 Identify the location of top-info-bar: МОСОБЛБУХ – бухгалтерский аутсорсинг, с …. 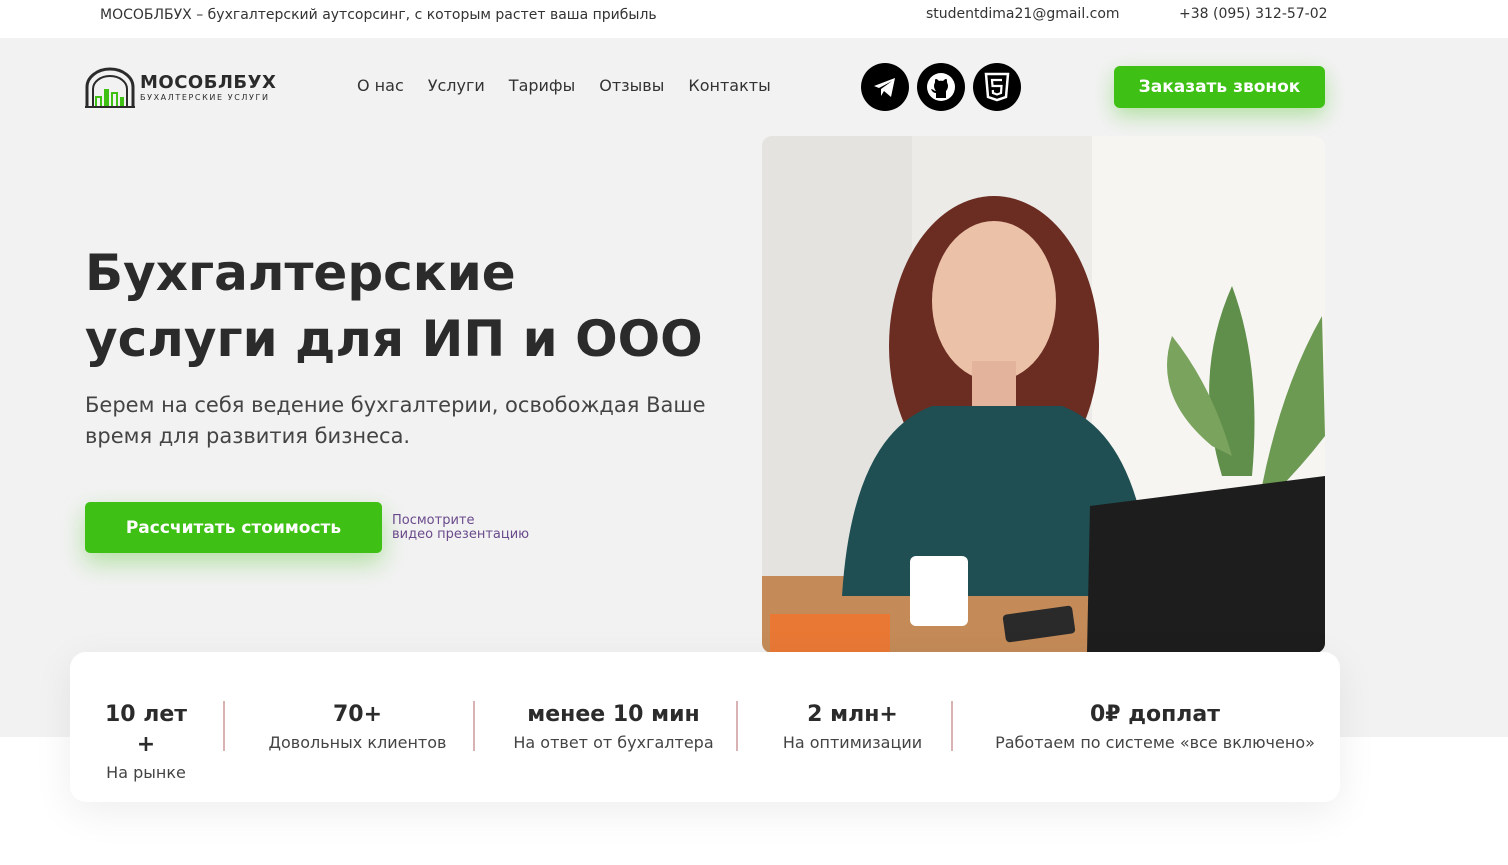
(754, 19).